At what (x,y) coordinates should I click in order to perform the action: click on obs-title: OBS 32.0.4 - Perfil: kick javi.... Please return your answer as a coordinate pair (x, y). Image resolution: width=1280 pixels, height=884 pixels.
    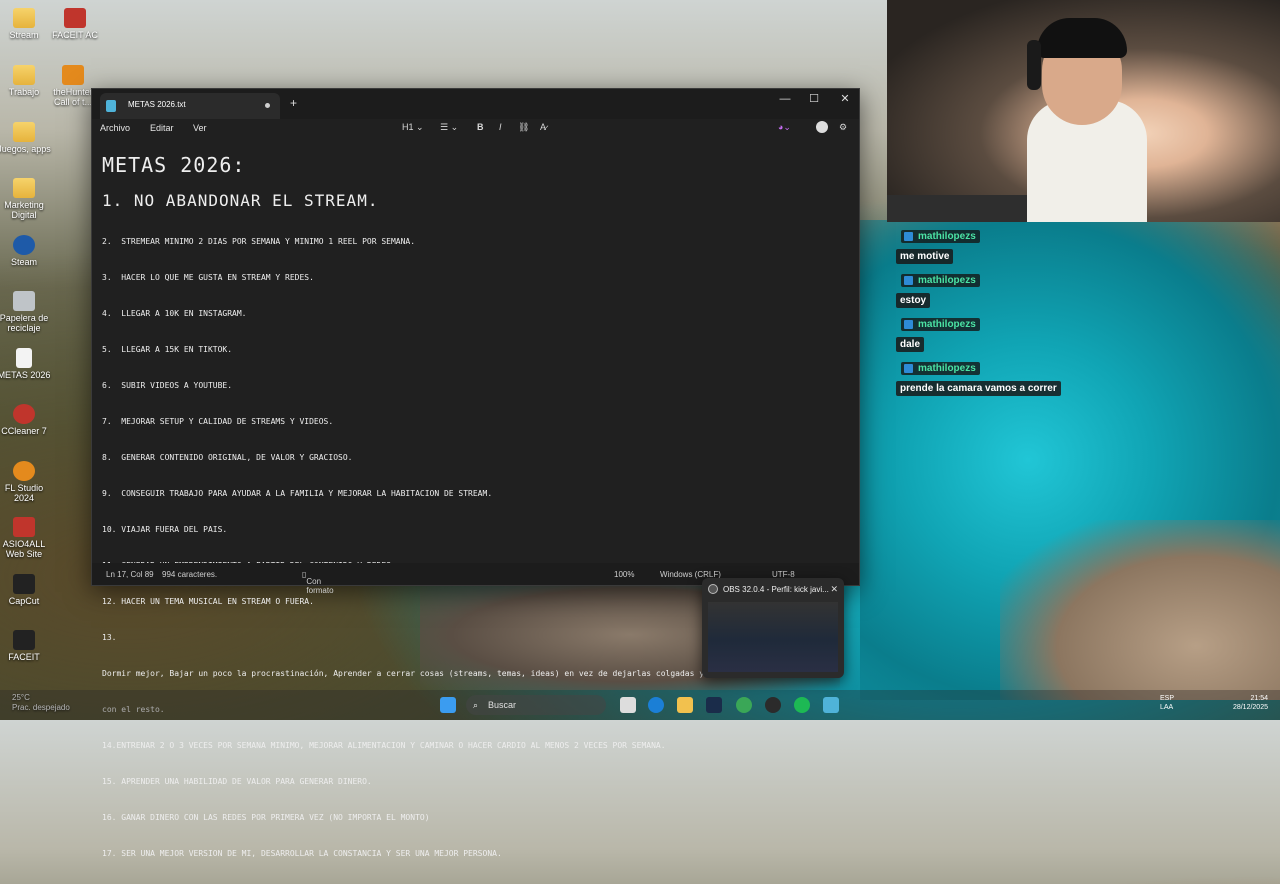
    Looking at the image, I should click on (776, 589).